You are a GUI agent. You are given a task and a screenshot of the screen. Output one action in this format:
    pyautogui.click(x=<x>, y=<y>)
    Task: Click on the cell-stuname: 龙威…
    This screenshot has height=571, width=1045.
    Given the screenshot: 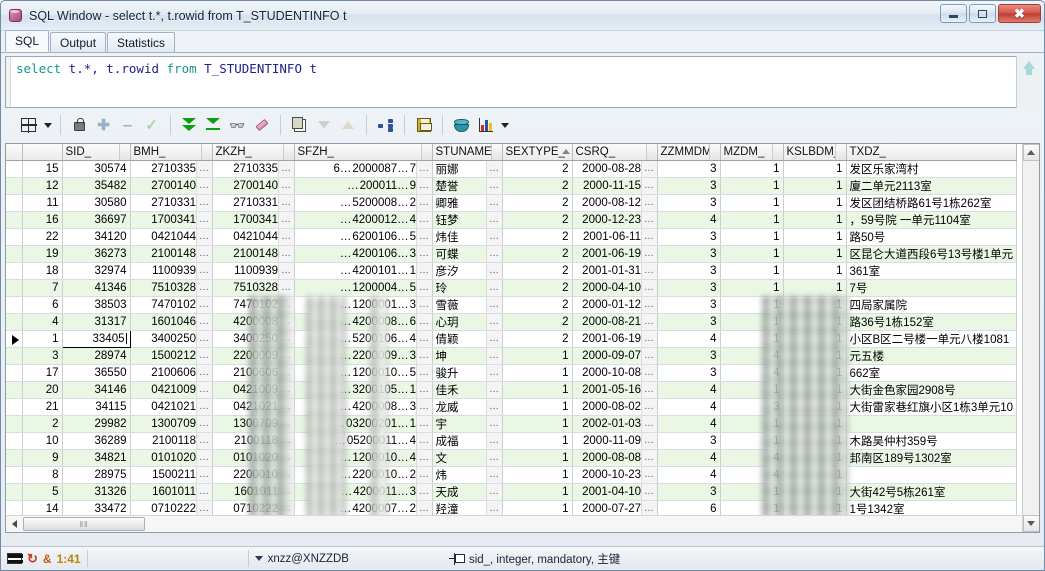 What is the action you would take?
    pyautogui.click(x=467, y=407)
    